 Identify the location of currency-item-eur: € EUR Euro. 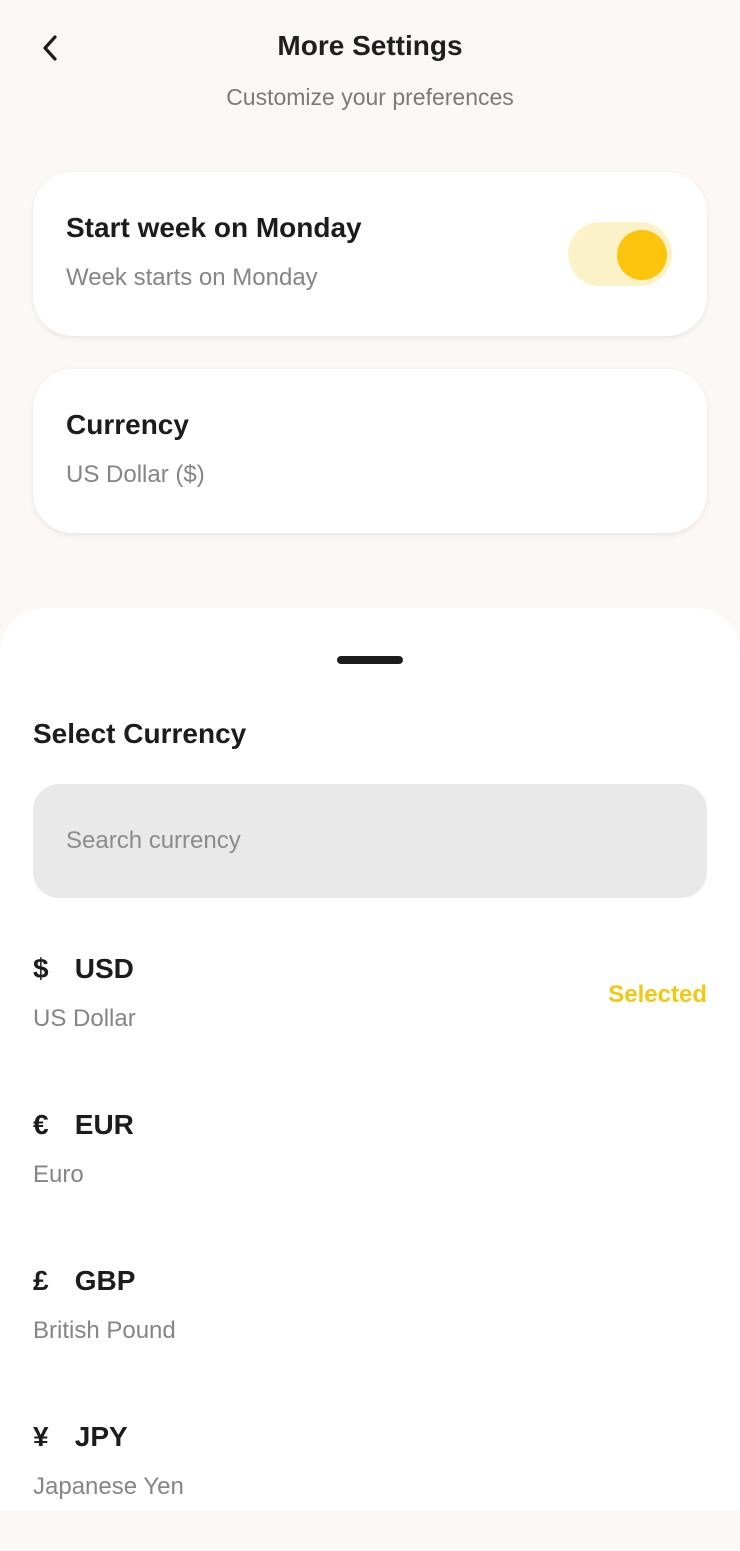
(370, 1174).